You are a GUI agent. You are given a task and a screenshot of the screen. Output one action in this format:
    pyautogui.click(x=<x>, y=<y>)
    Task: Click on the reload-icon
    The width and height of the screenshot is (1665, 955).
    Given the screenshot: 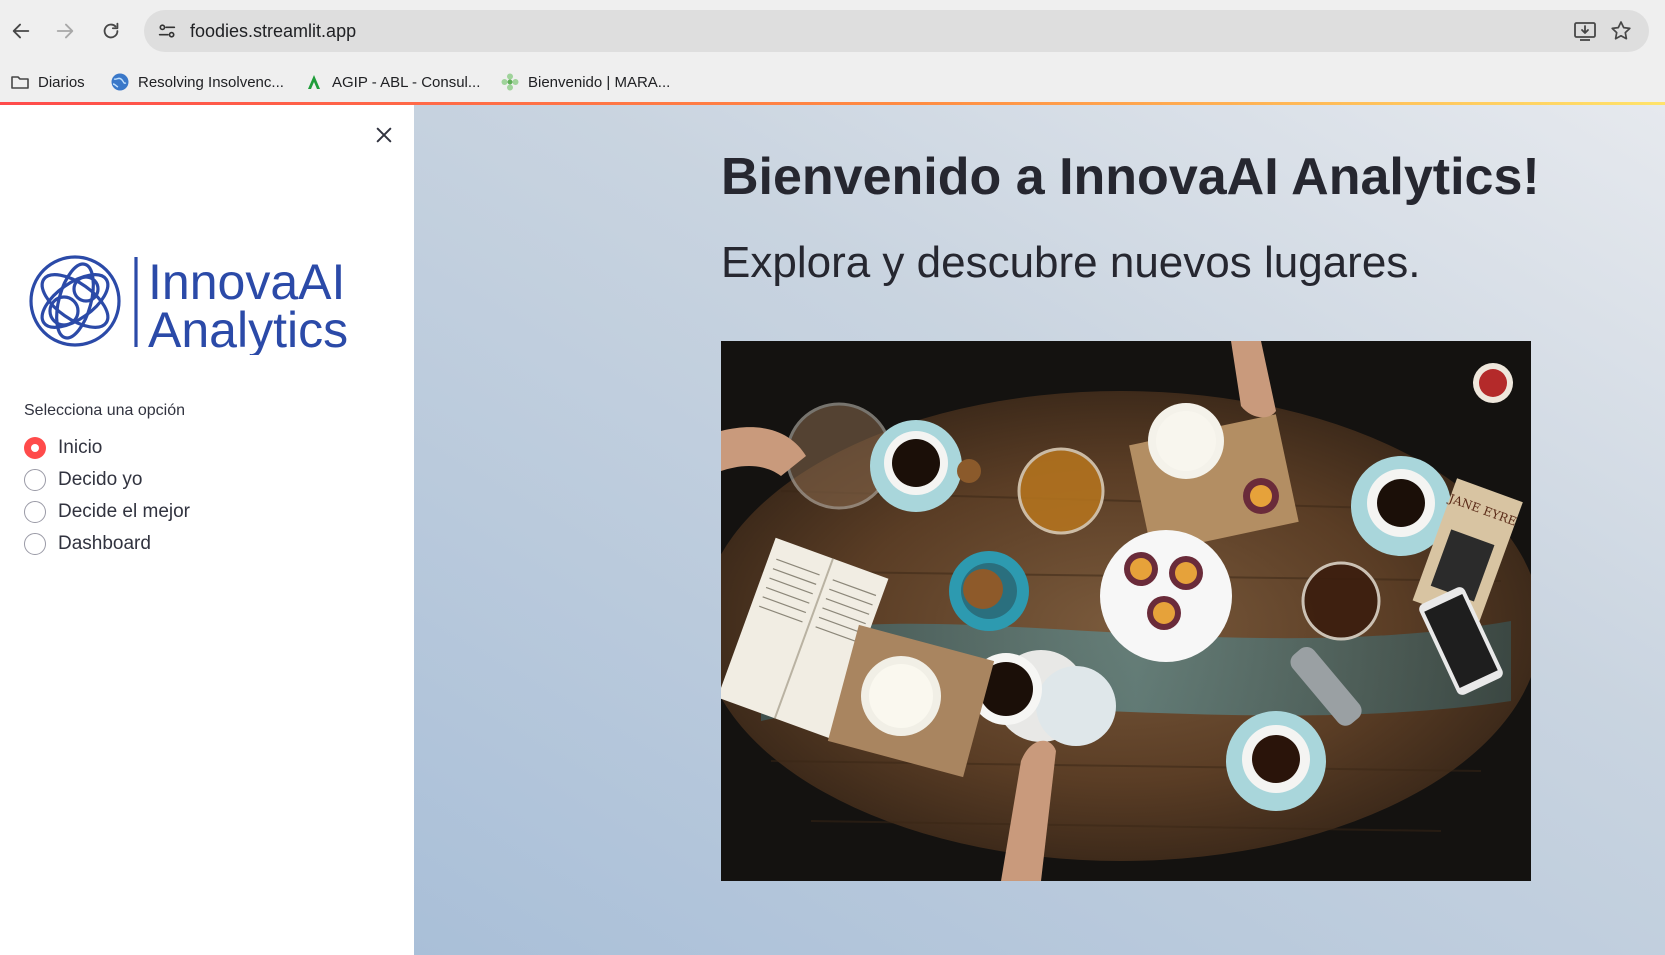 What is the action you would take?
    pyautogui.click(x=111, y=30)
    